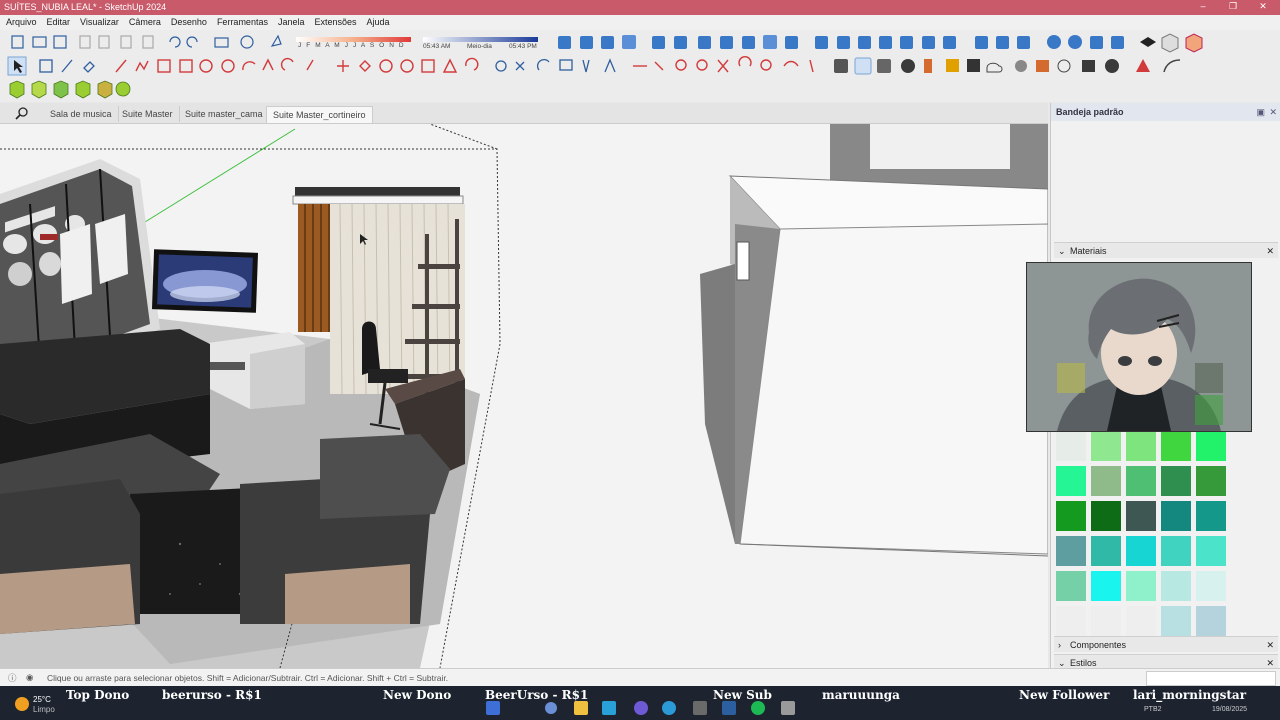  What do you see at coordinates (58, 21) in the screenshot?
I see `menu-editar: Editar` at bounding box center [58, 21].